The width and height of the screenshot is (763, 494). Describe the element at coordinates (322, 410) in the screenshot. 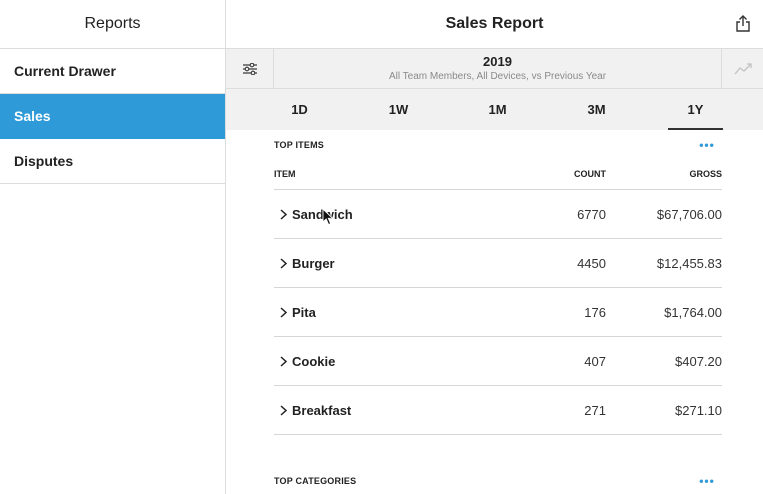

I see `item-name: Breakfast` at that location.